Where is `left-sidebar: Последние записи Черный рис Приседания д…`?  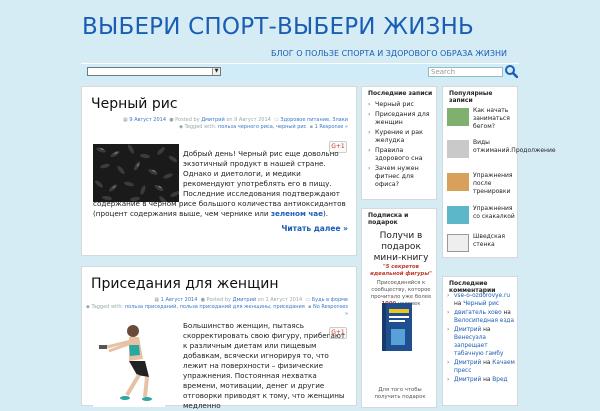 left-sidebar: Последние записи Черный рис Приседания д… is located at coordinates (399, 247).